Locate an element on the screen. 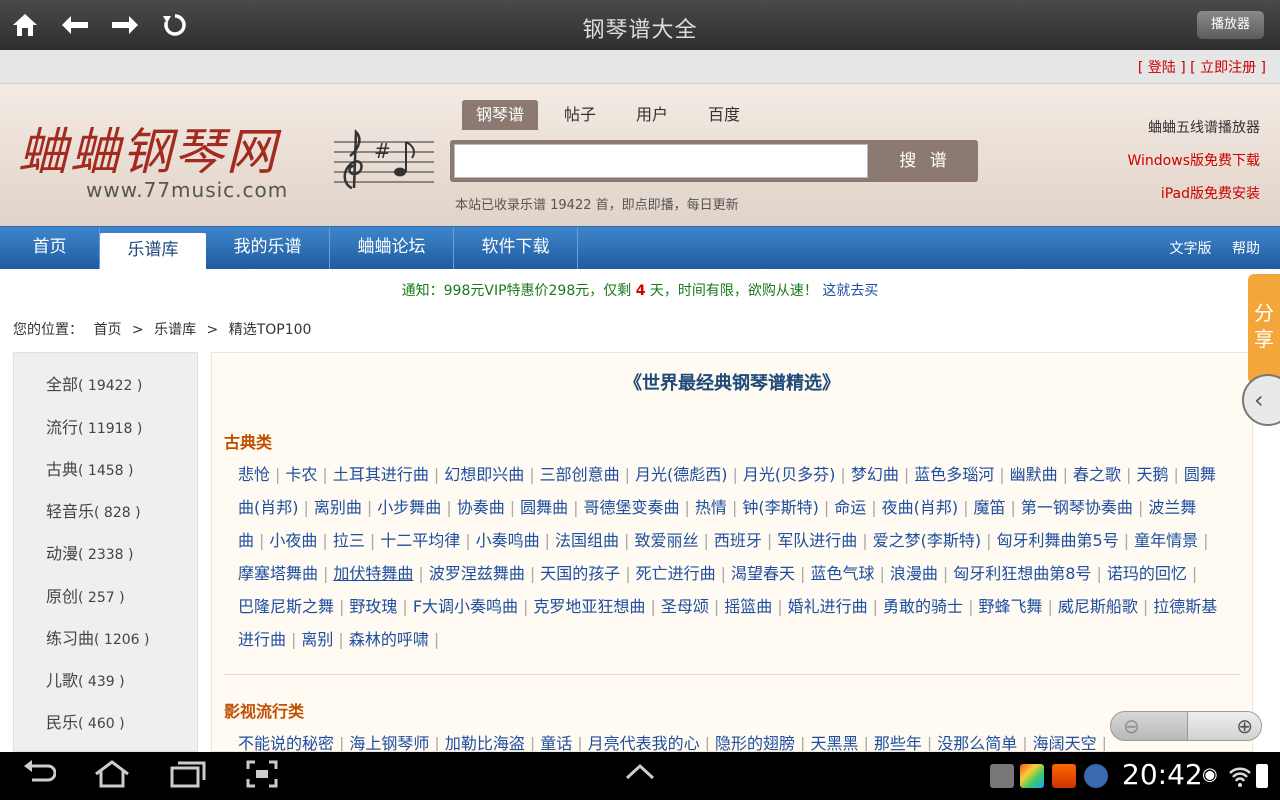 The image size is (1280, 800). recent-apps-icon is located at coordinates (188, 777).